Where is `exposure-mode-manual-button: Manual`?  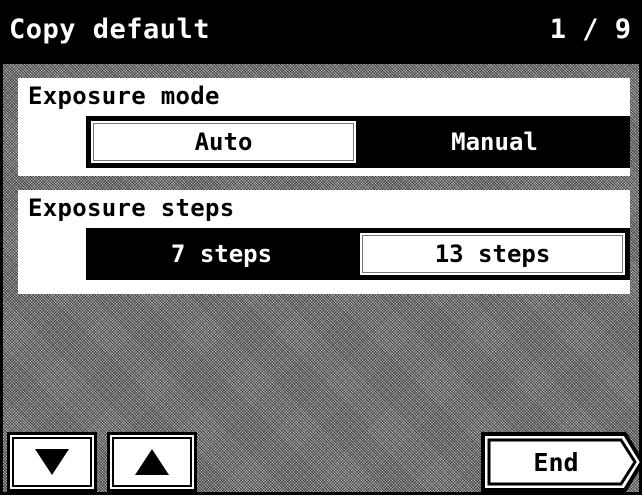 exposure-mode-manual-button: Manual is located at coordinates (494, 142).